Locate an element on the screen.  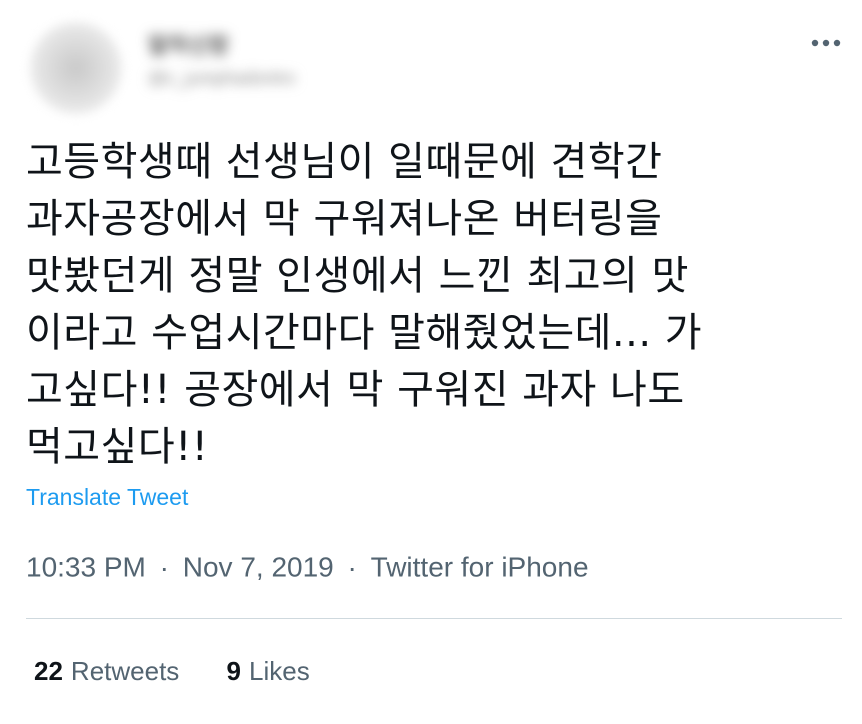
more-button is located at coordinates (826, 43).